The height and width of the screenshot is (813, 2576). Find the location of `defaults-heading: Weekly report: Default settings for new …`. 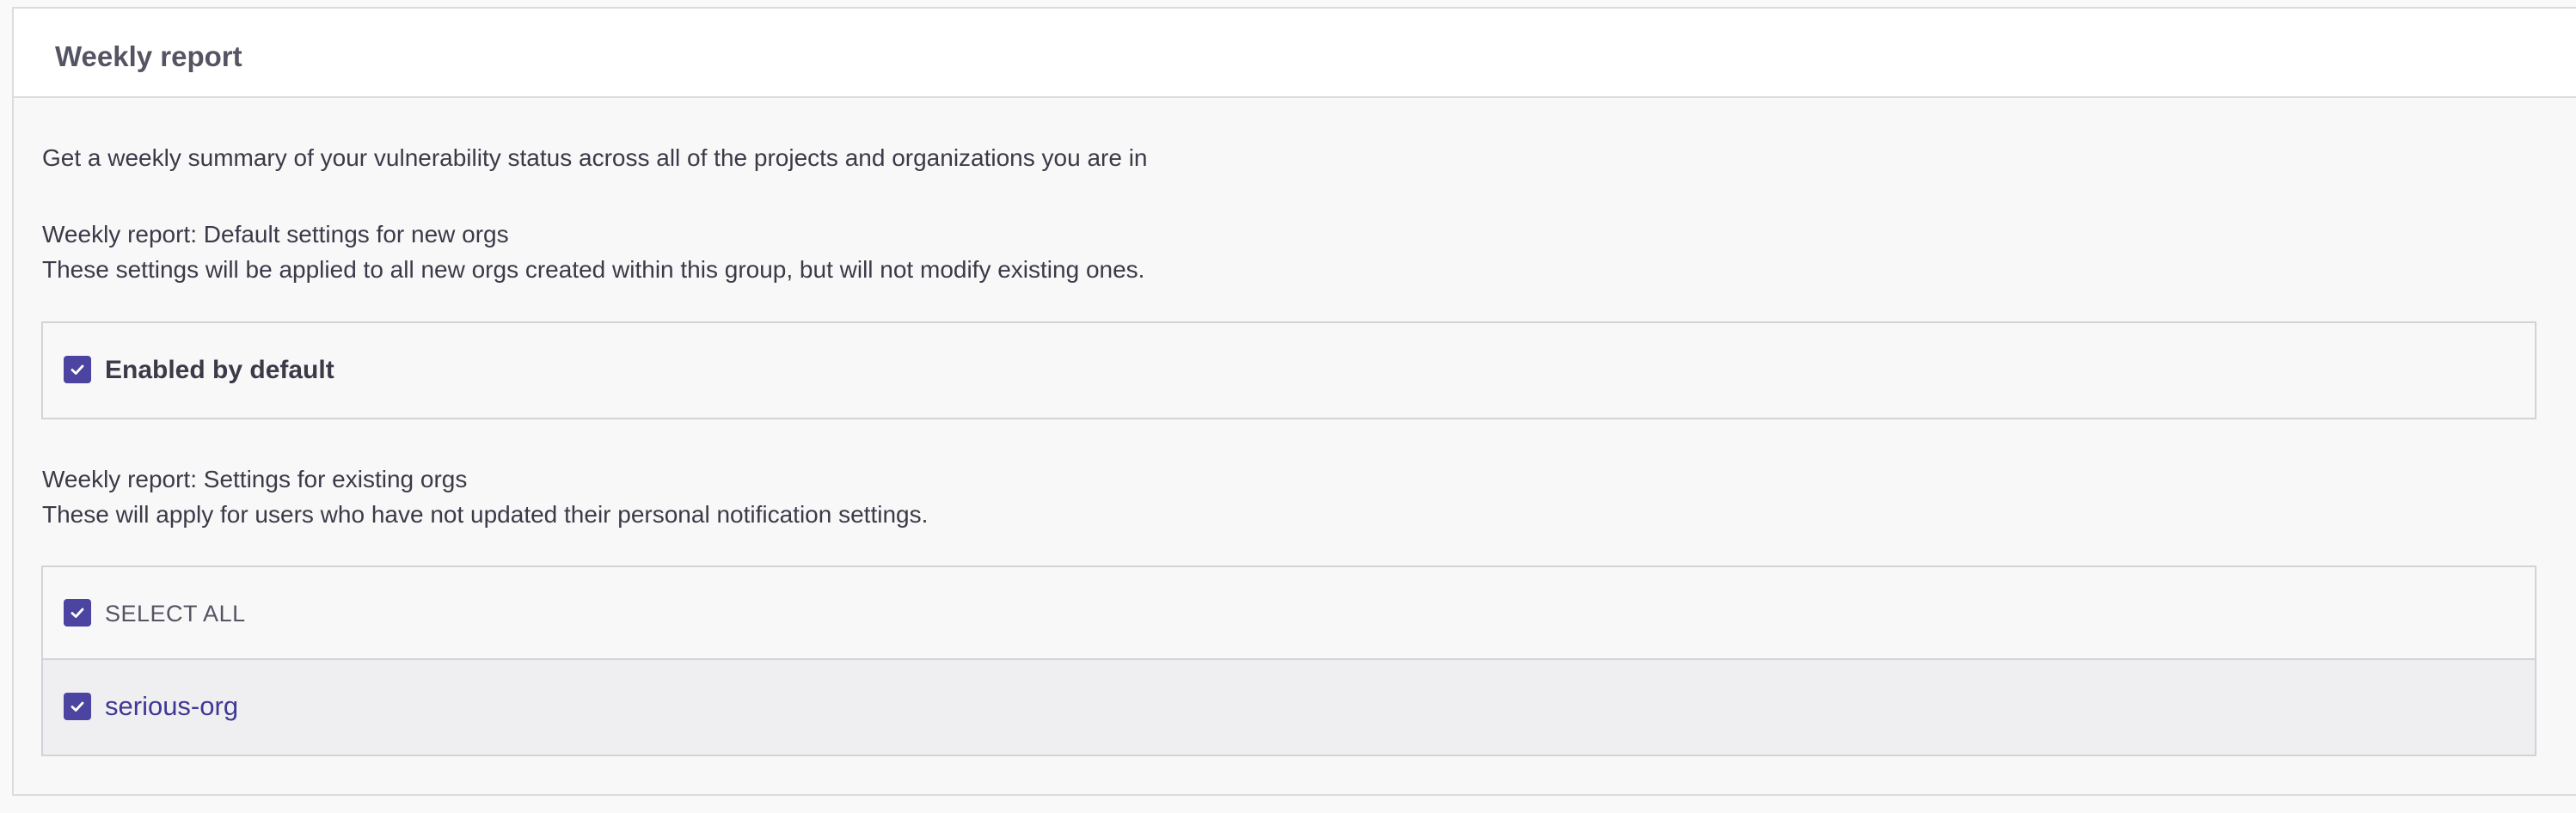

defaults-heading: Weekly report: Default settings for new … is located at coordinates (275, 234).